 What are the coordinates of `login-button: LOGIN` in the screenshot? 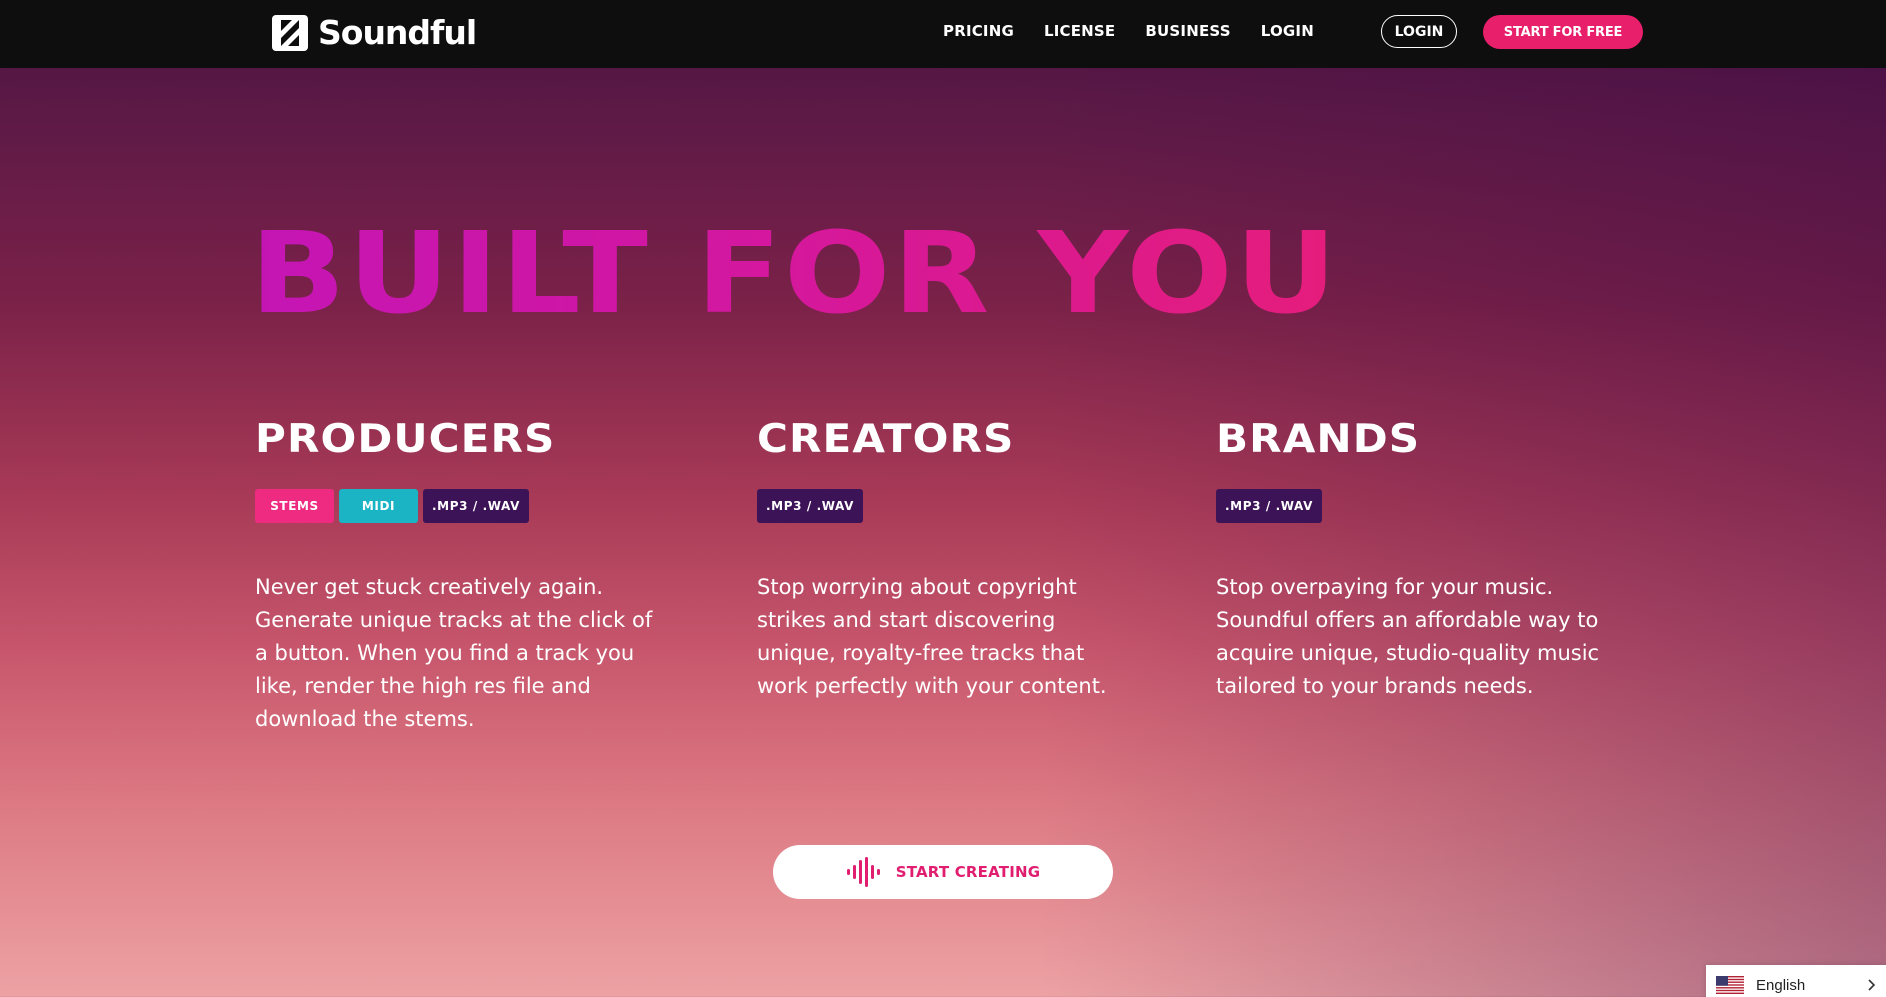 It's located at (1419, 31).